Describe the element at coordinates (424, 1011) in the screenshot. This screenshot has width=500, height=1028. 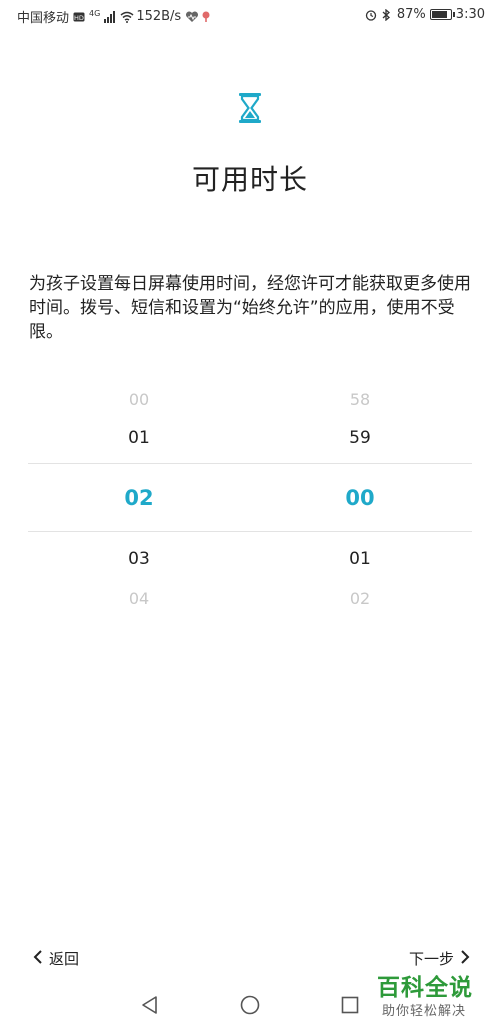
I see `watermark-subtitle: 助你轻松解决` at that location.